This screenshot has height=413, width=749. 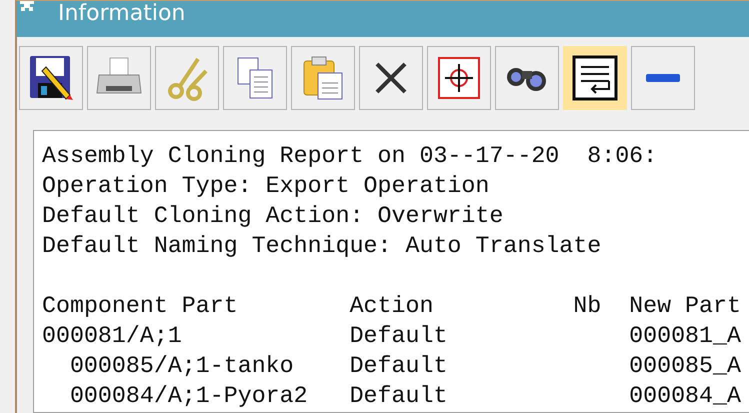 I want to click on table-cell-text: 000081/A;1, so click(x=112, y=336).